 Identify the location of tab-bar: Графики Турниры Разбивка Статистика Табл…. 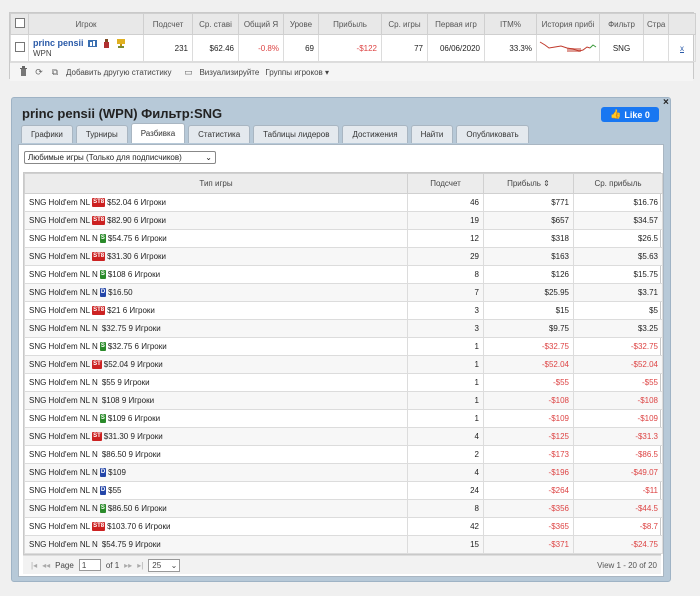
(275, 133).